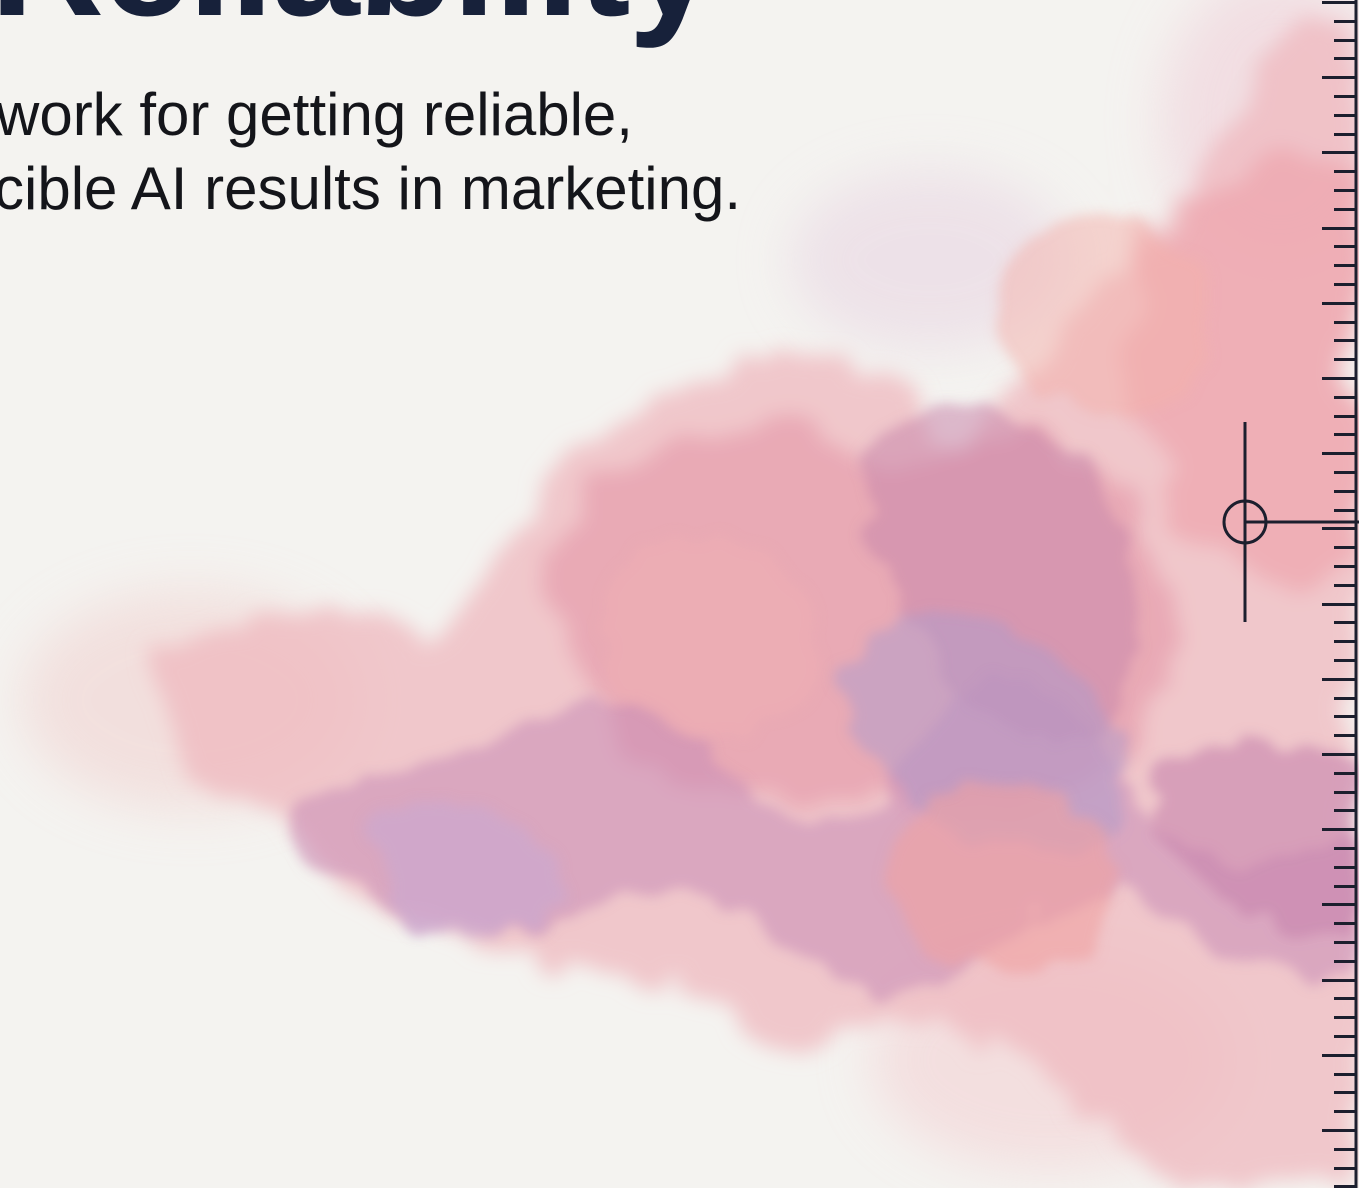  Describe the element at coordinates (358, 20) in the screenshot. I see `page-title: Reliability` at that location.